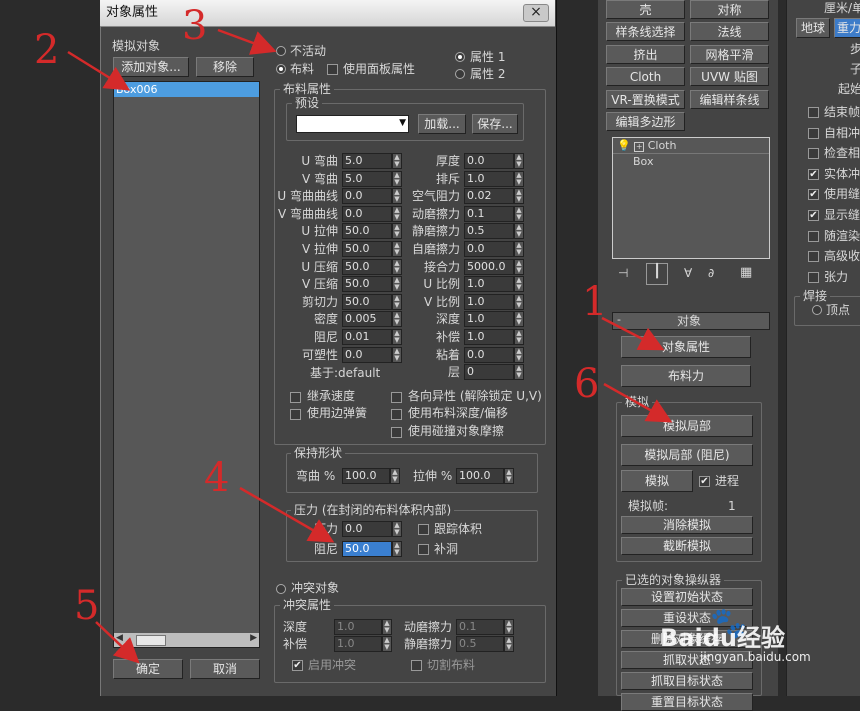 The width and height of the screenshot is (860, 711). Describe the element at coordinates (87, 606) in the screenshot. I see `annotation-5: 5` at that location.